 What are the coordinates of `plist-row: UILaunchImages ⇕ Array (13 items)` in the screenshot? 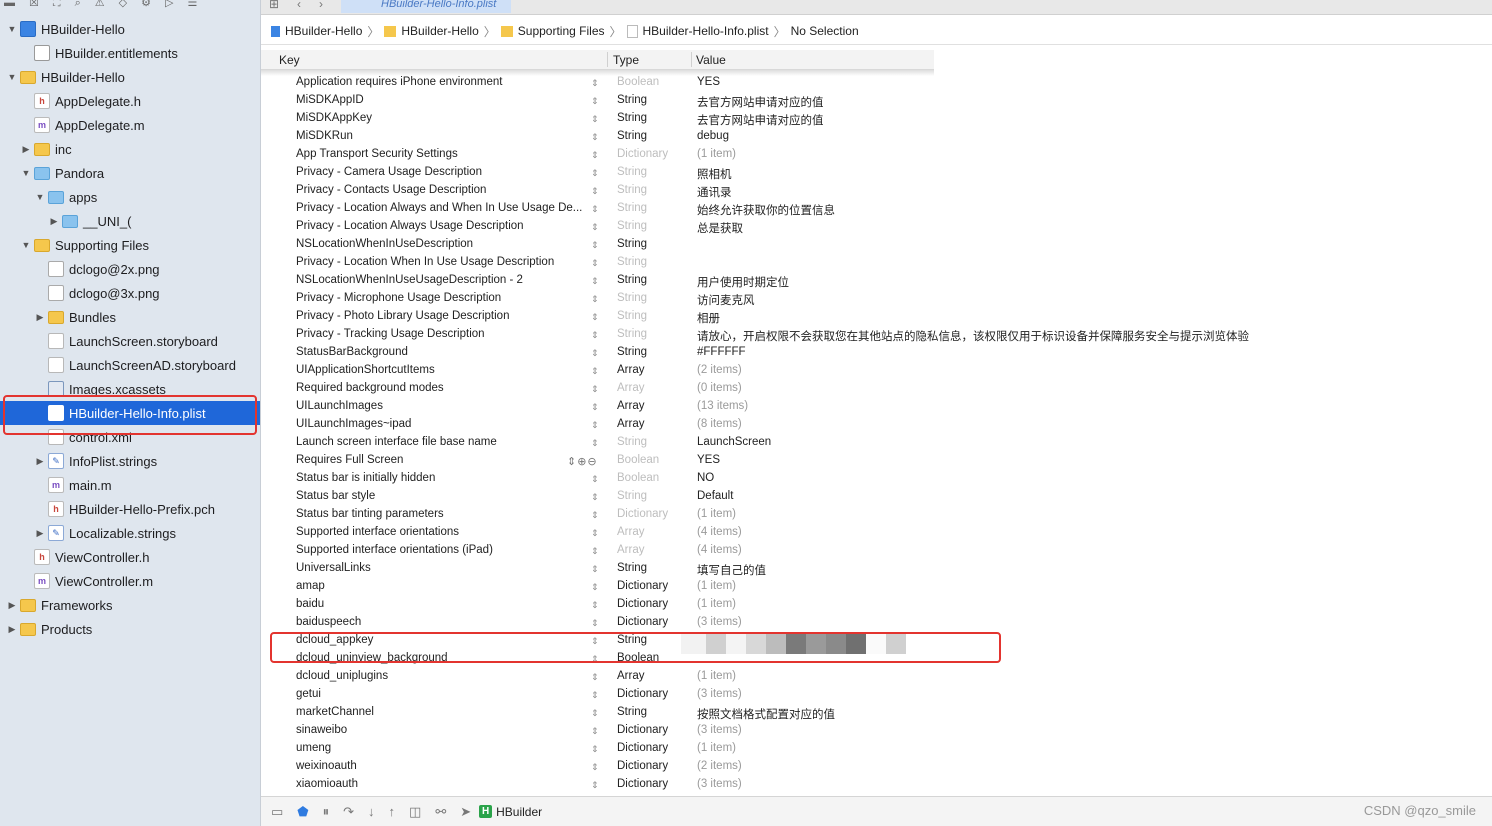 It's located at (876, 409).